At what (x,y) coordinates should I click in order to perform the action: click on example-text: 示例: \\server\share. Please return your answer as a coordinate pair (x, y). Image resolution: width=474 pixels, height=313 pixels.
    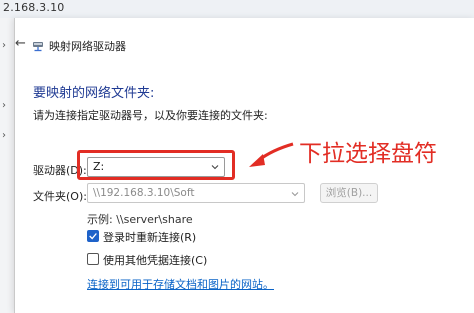
    Looking at the image, I should click on (140, 219).